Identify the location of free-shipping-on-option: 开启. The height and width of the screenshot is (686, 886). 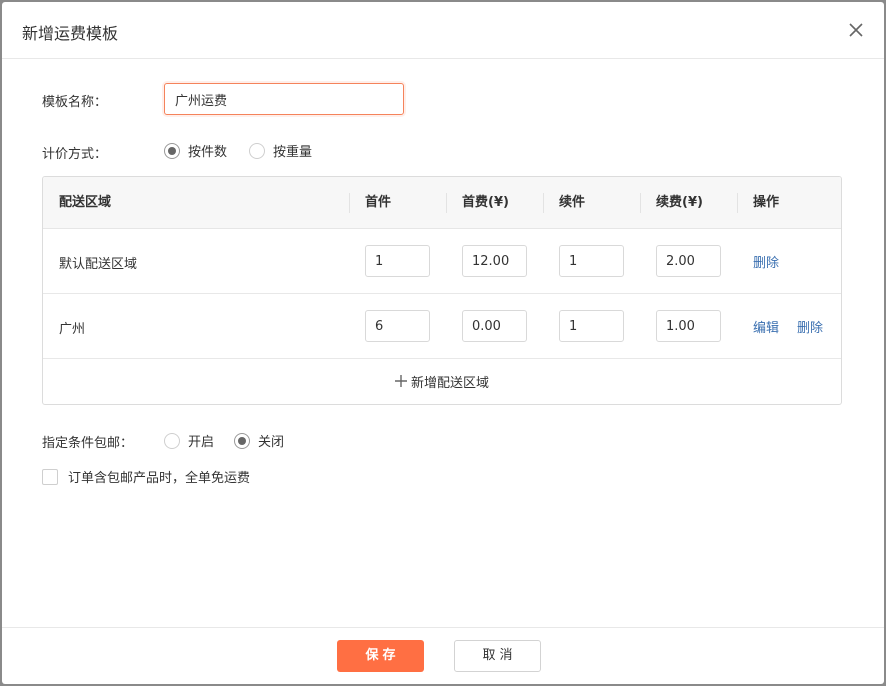
(189, 440).